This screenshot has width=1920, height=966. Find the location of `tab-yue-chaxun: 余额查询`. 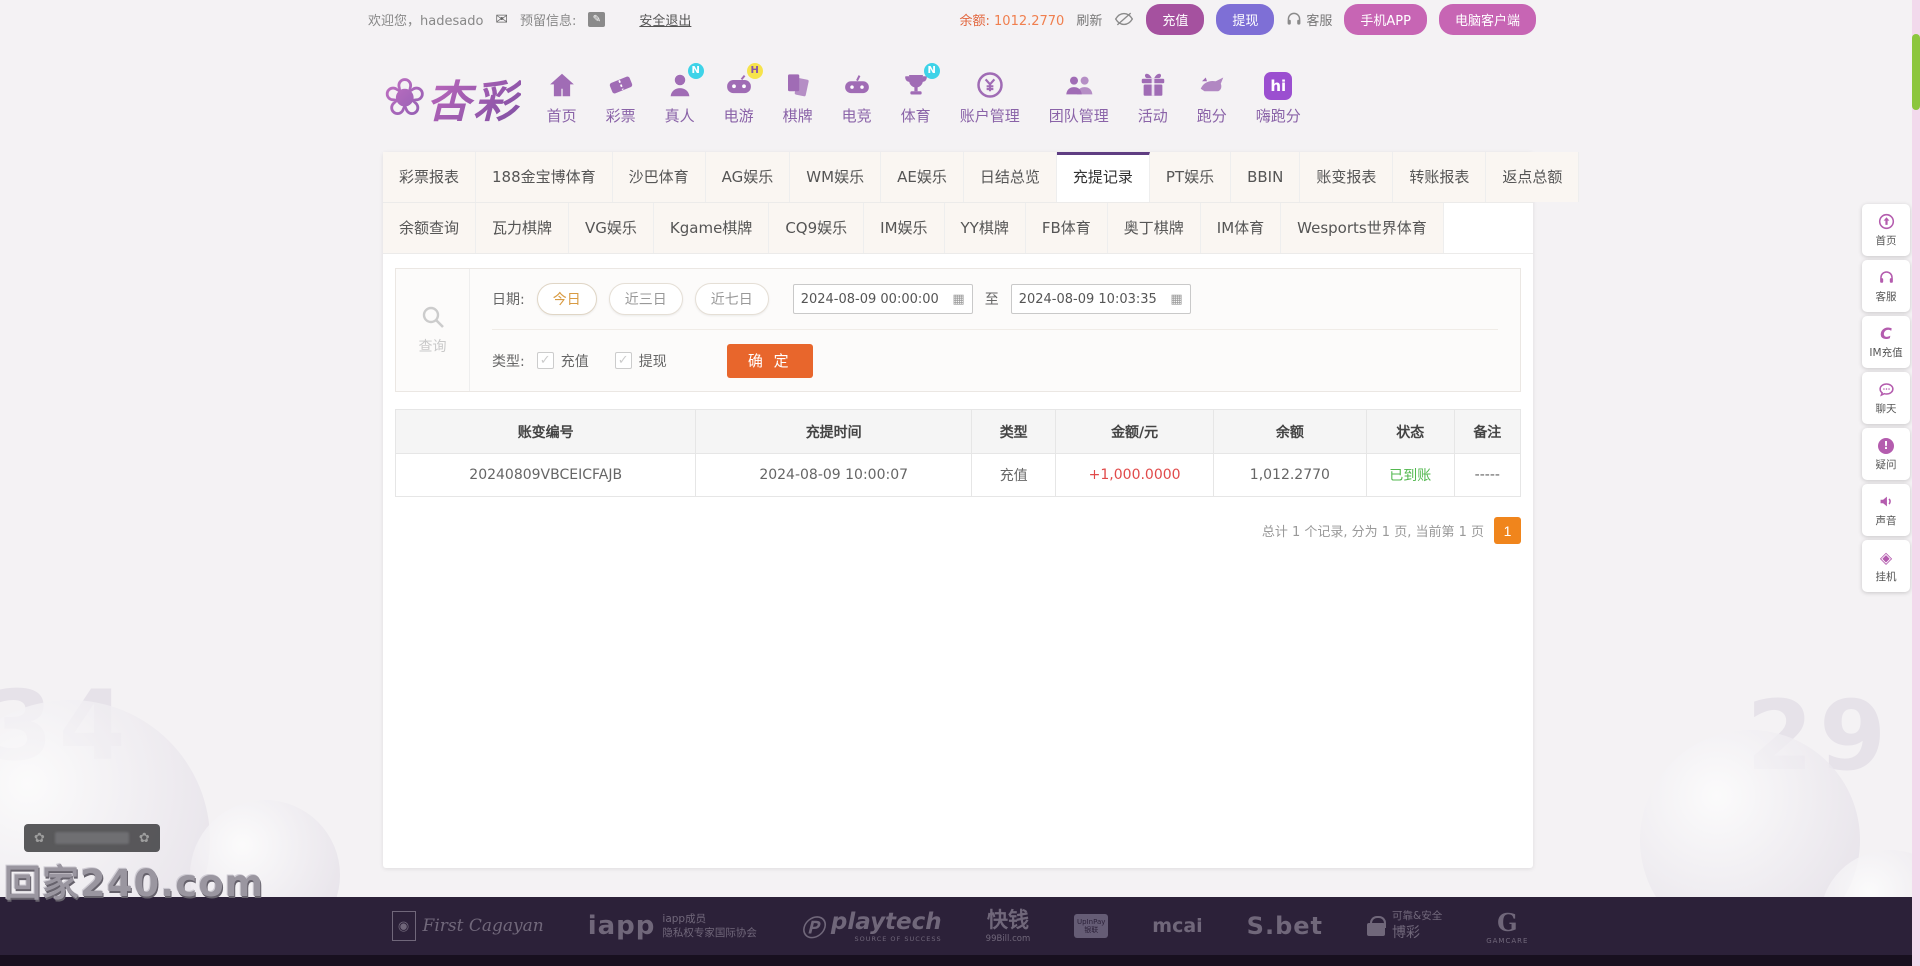

tab-yue-chaxun: 余额查询 is located at coordinates (430, 228).